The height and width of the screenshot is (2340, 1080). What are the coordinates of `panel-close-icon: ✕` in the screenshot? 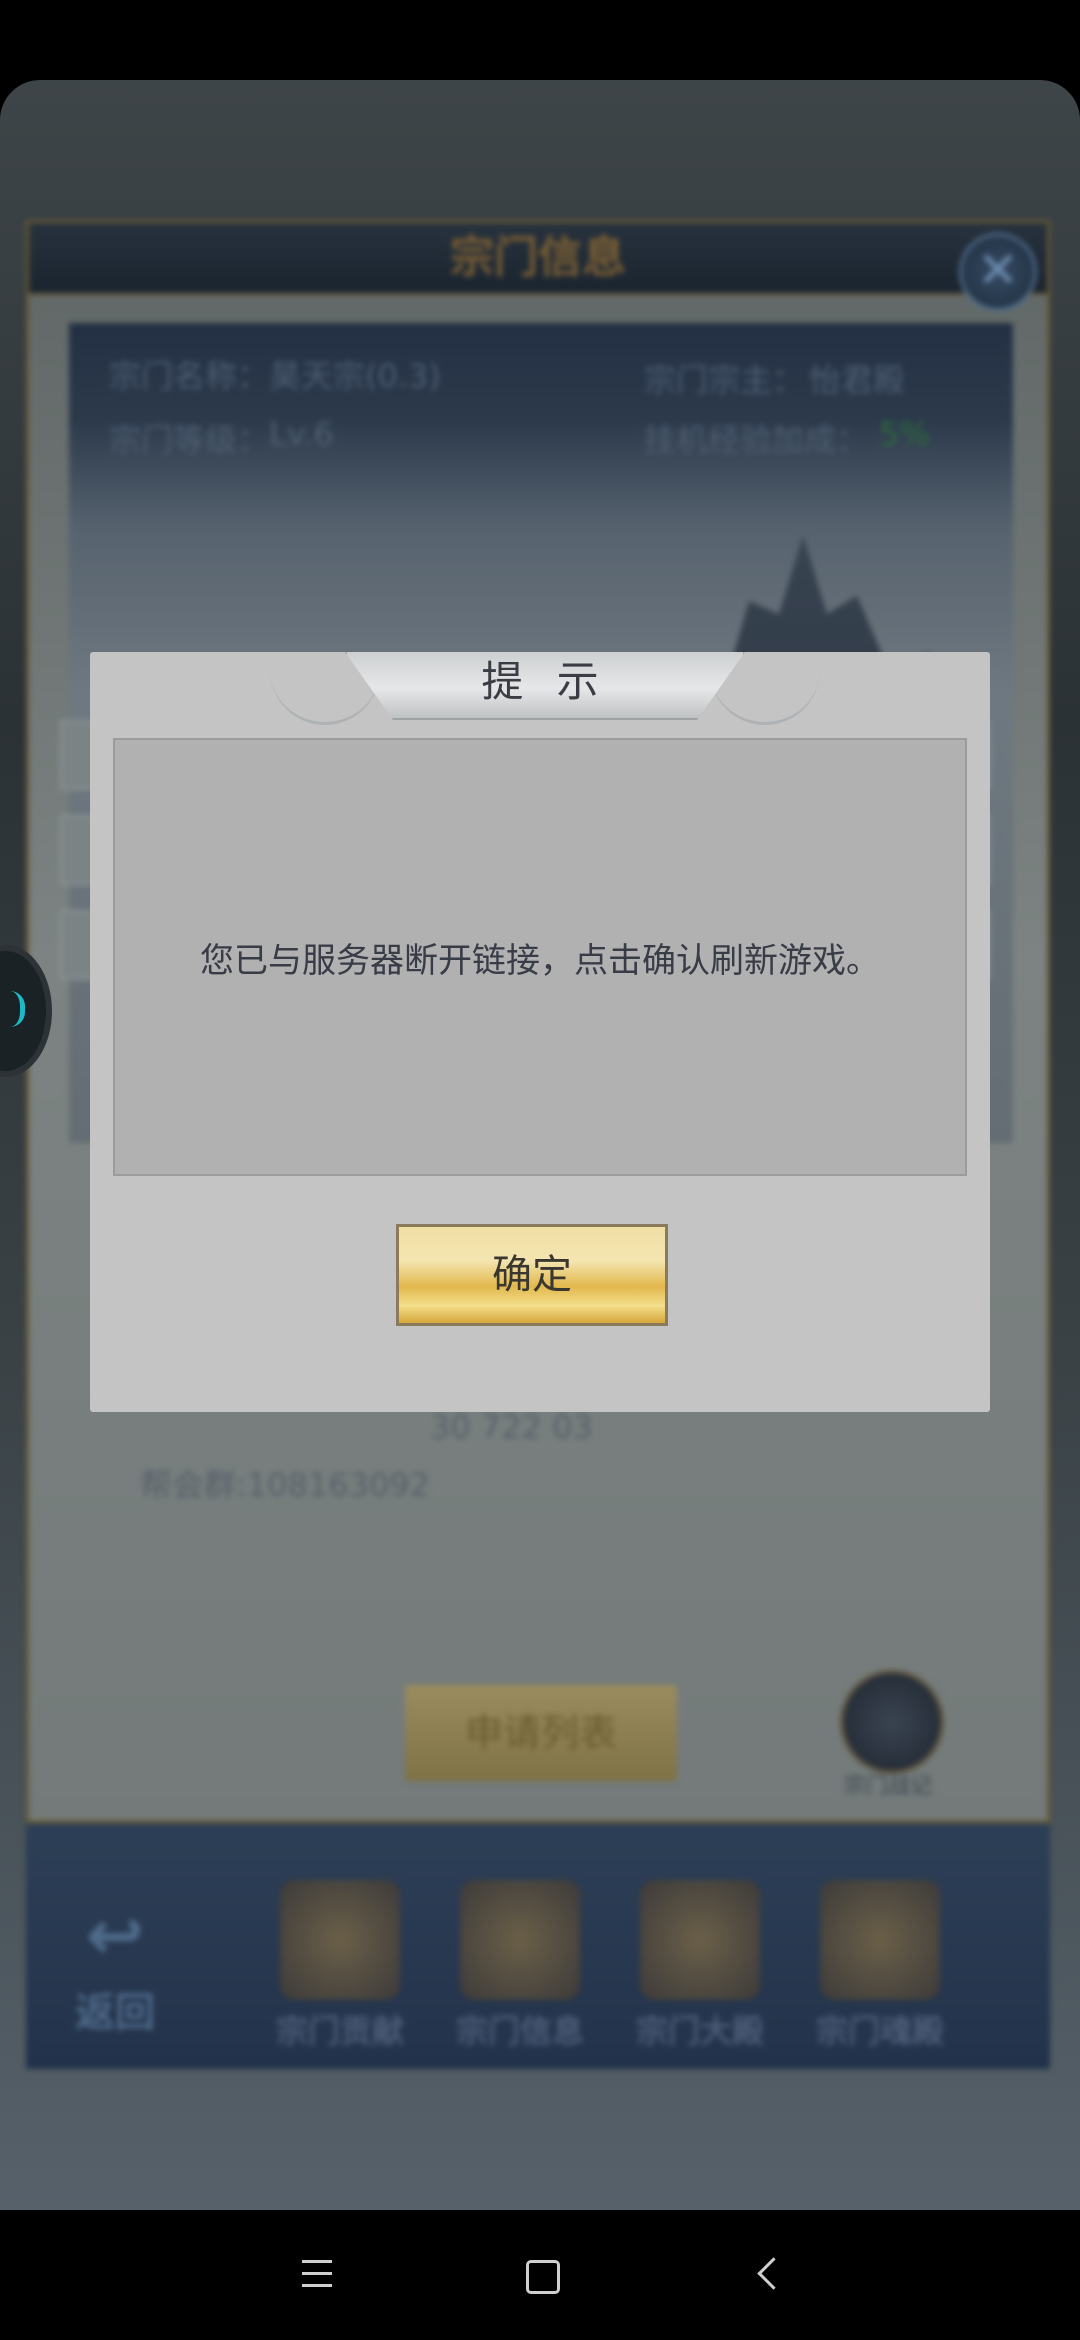 It's located at (998, 272).